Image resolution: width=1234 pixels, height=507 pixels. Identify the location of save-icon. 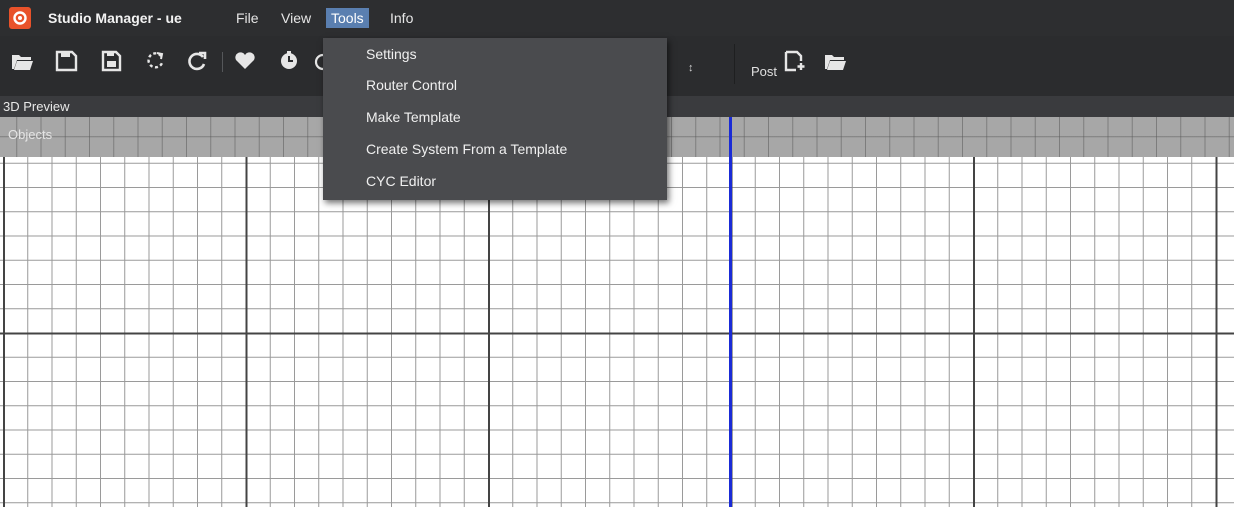
(66, 61).